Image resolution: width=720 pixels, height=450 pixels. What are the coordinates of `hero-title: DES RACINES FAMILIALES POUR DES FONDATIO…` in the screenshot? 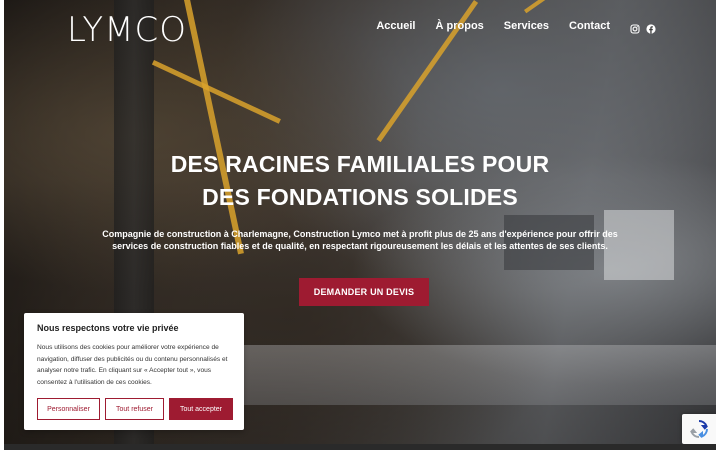 It's located at (360, 181).